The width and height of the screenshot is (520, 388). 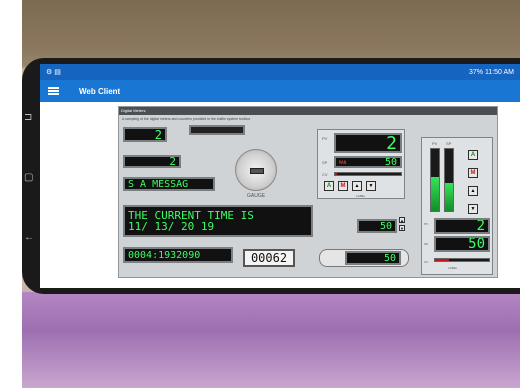 I want to click on auto-button: A, so click(x=329, y=186).